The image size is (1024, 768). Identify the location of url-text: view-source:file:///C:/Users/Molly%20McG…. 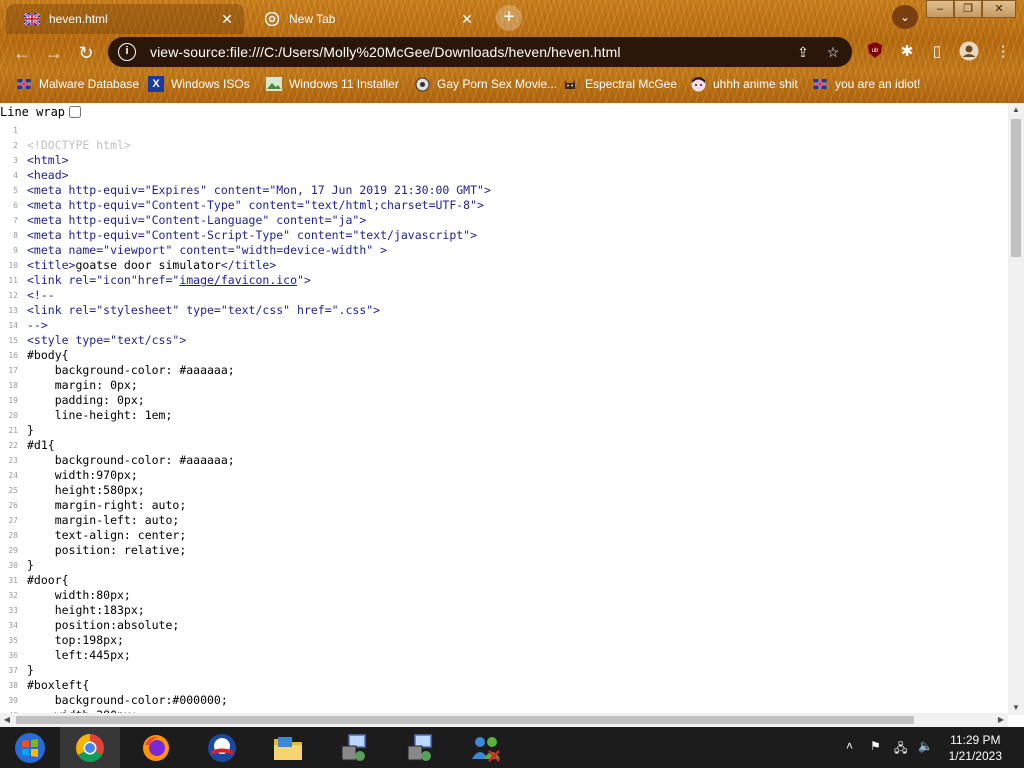
(385, 52).